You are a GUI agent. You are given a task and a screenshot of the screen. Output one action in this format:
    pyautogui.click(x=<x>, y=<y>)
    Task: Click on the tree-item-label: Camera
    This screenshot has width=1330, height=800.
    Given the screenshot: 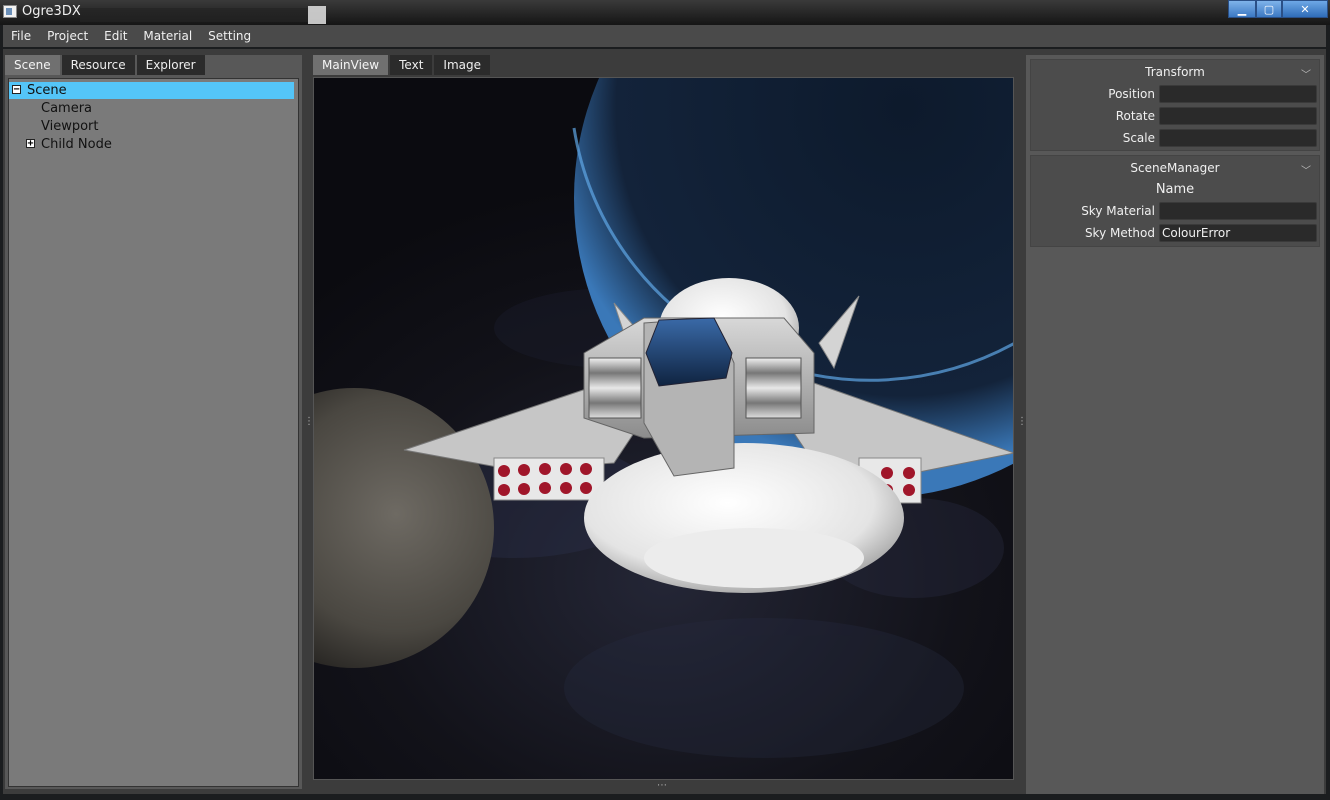 What is the action you would take?
    pyautogui.click(x=67, y=108)
    